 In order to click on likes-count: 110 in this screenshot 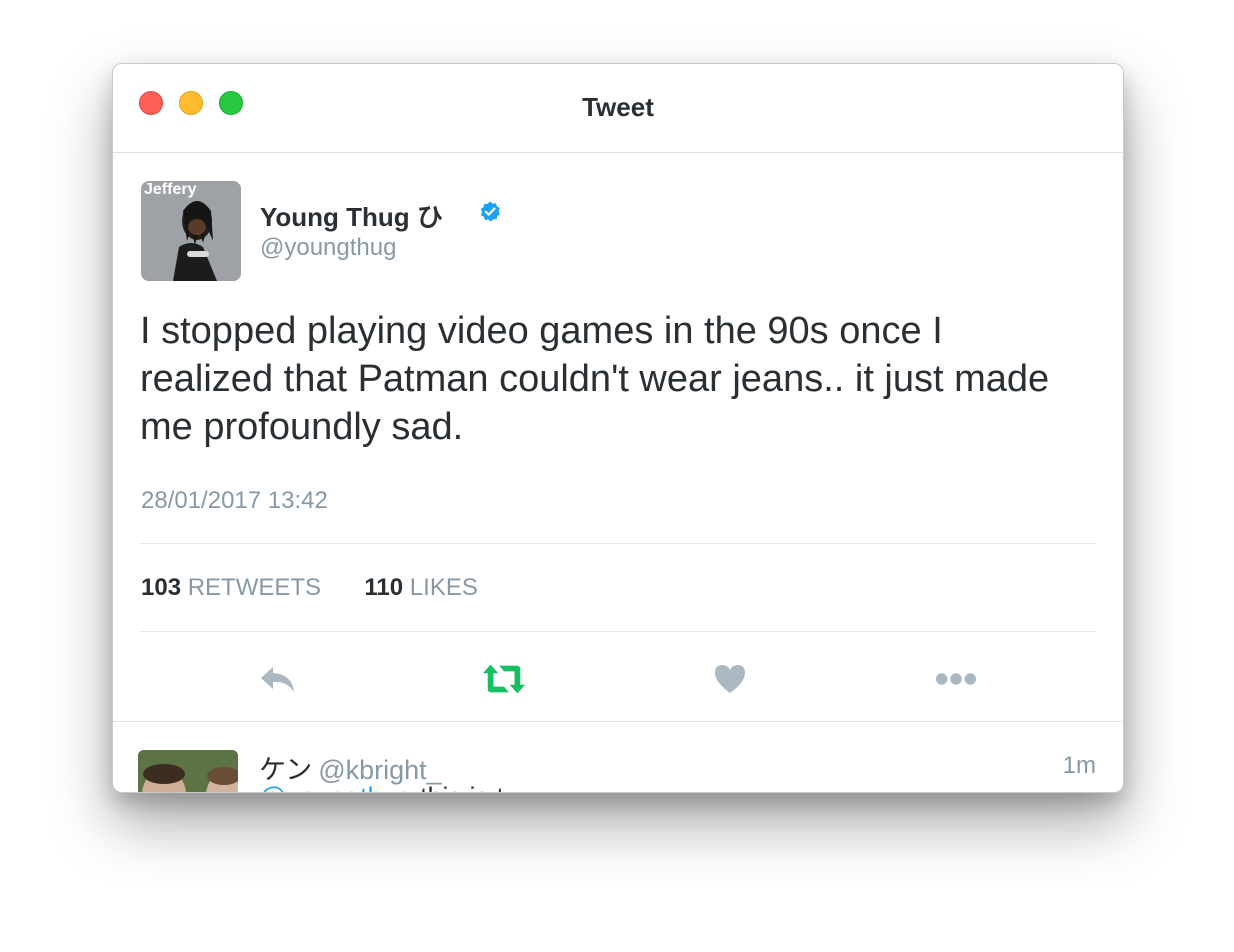, I will do `click(384, 587)`.